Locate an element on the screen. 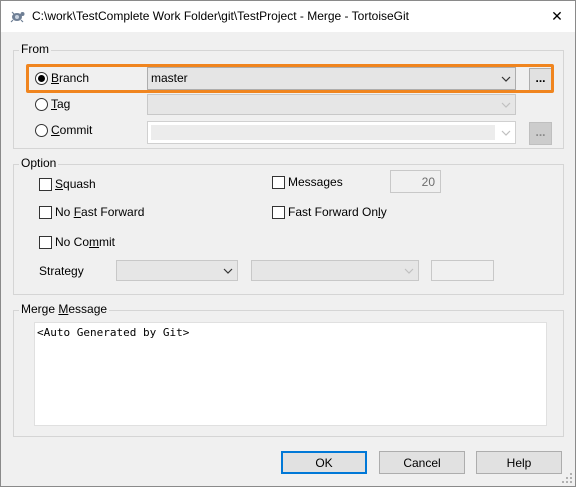 This screenshot has height=487, width=576. messages-checkbox-box is located at coordinates (278, 182).